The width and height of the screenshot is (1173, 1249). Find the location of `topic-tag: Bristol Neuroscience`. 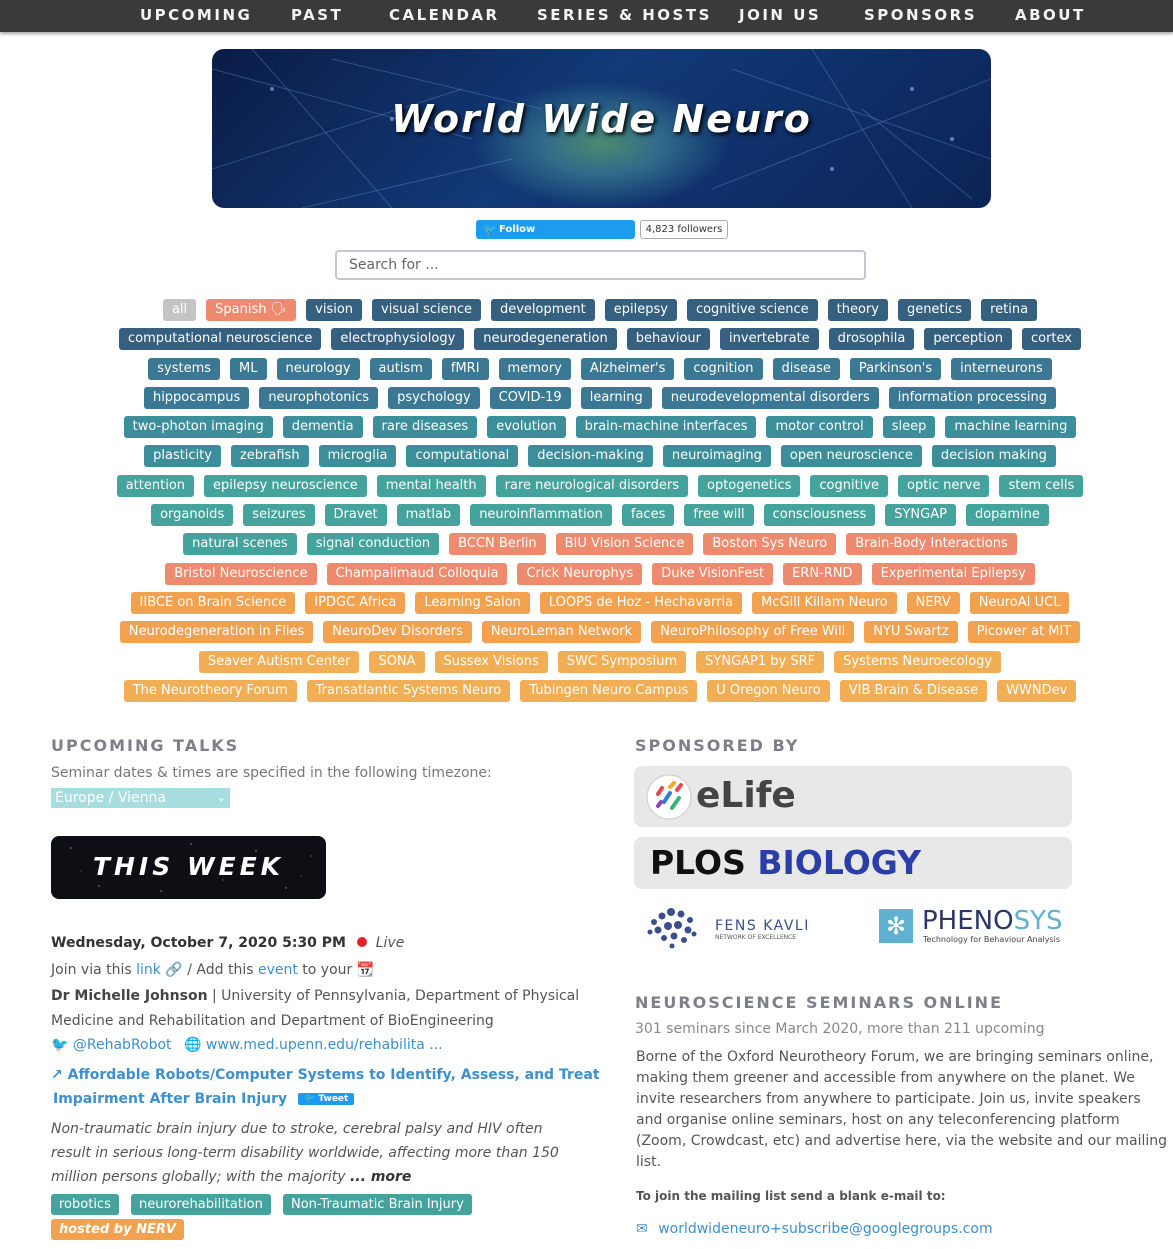

topic-tag: Bristol Neuroscience is located at coordinates (241, 573).